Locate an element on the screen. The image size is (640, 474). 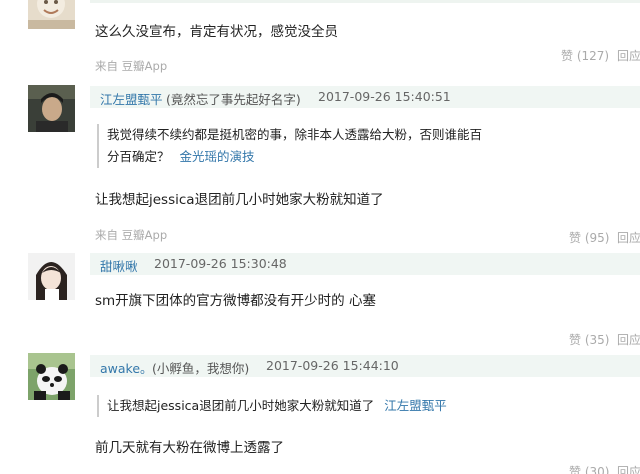
comment-author-link: awake。 is located at coordinates (126, 367).